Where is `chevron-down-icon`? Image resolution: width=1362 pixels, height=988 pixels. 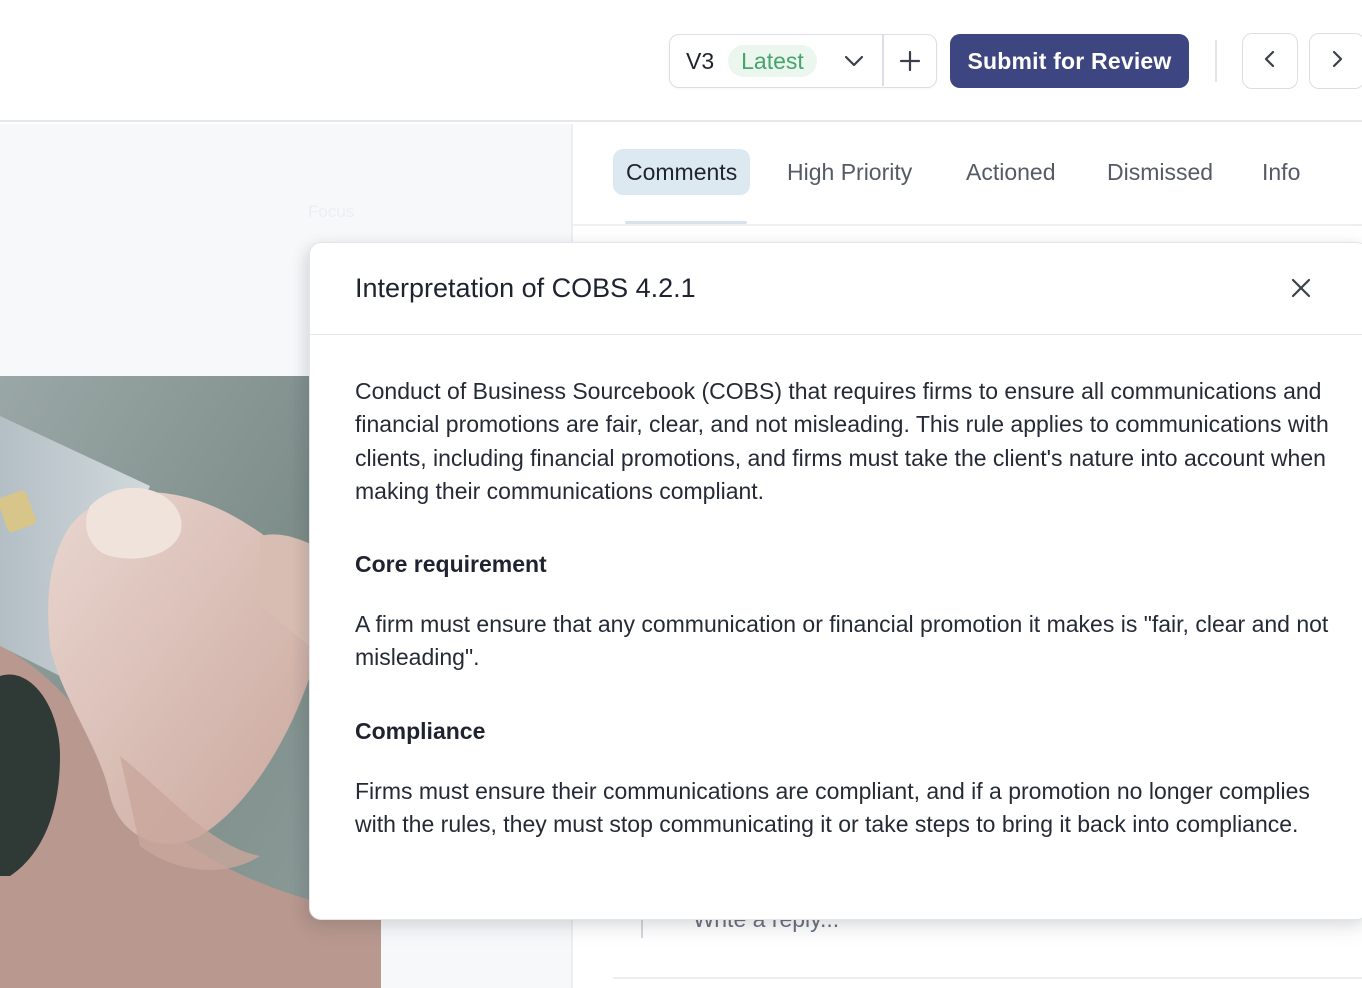
chevron-down-icon is located at coordinates (854, 61).